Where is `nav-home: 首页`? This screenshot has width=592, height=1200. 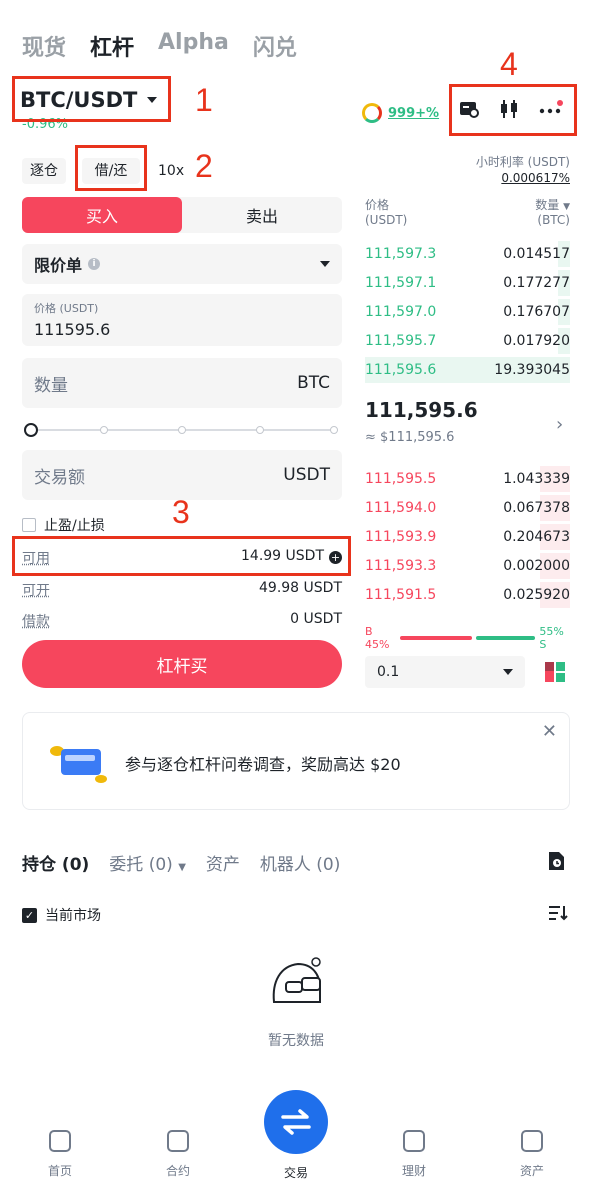 nav-home: 首页 is located at coordinates (60, 1154).